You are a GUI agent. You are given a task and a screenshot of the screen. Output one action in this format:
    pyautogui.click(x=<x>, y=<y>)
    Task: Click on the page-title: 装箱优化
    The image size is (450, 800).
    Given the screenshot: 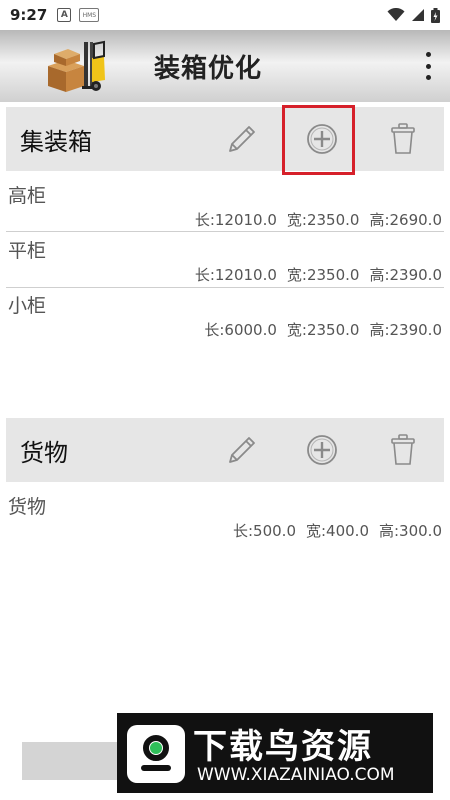 What is the action you would take?
    pyautogui.click(x=208, y=69)
    